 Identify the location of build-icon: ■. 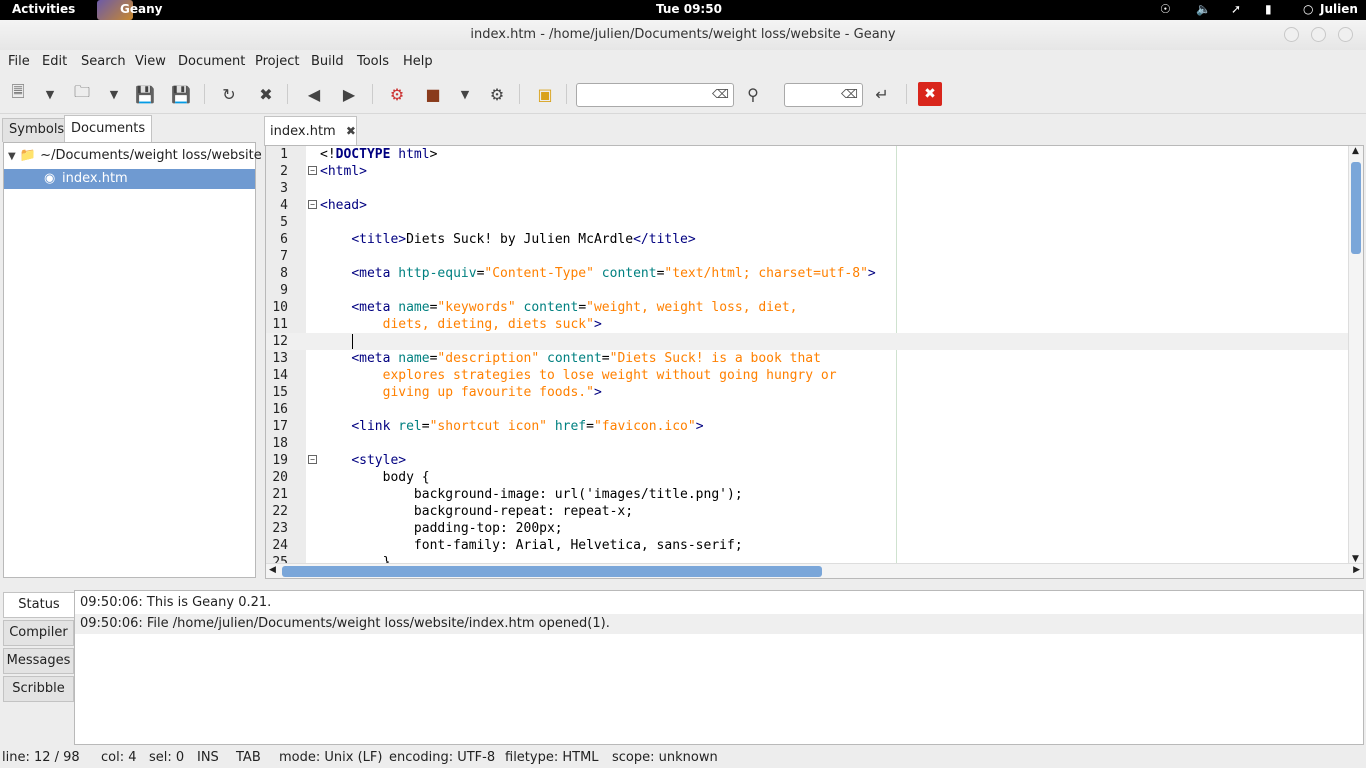
(433, 94).